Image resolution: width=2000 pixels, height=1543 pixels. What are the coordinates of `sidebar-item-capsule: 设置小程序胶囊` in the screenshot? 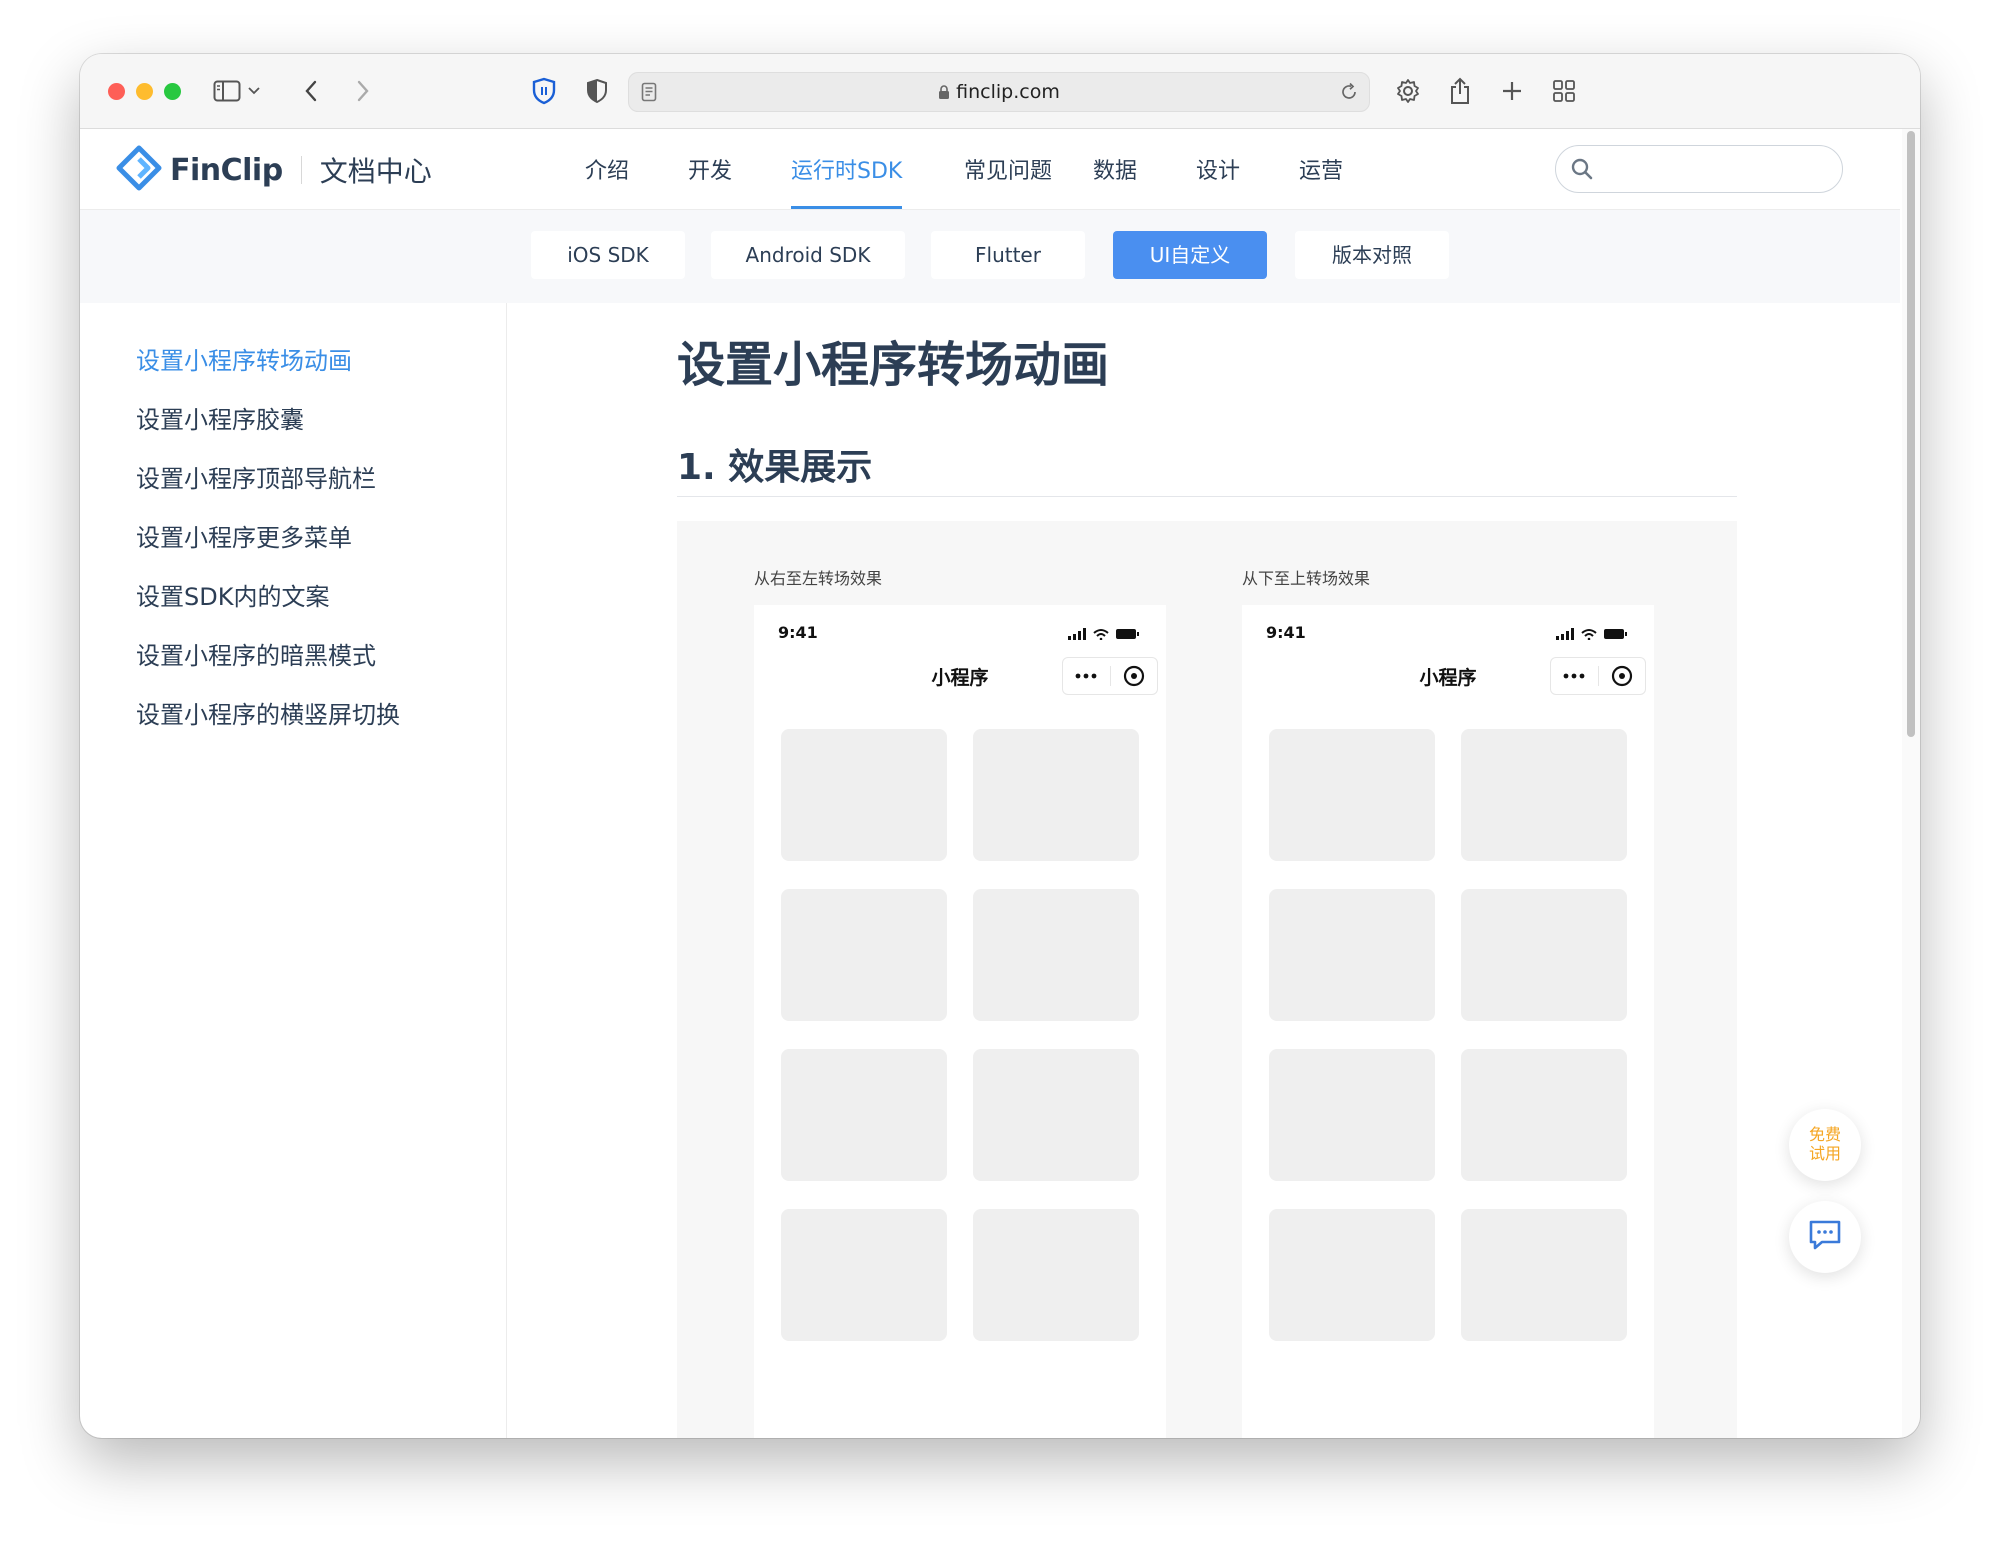 It's located at (220, 417).